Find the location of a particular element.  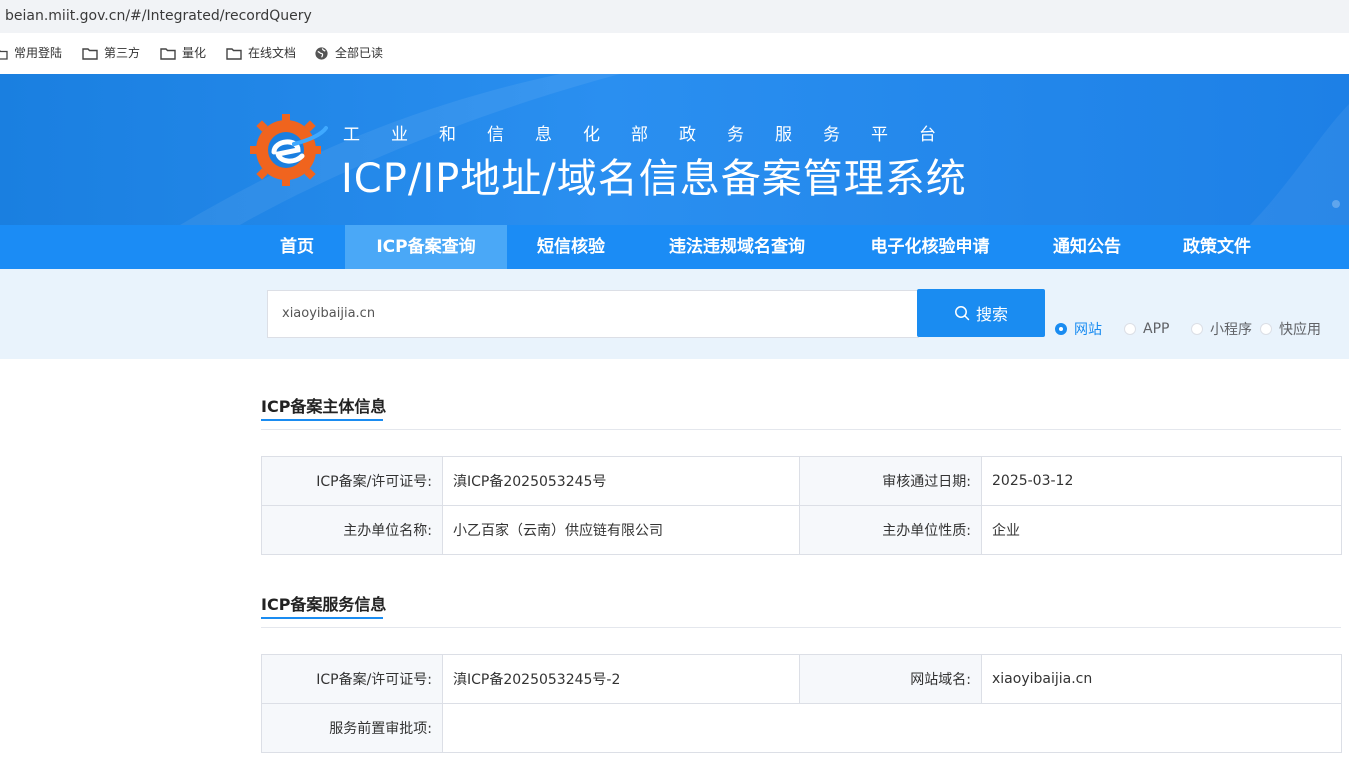

field-label: 网站域名: is located at coordinates (890, 679).